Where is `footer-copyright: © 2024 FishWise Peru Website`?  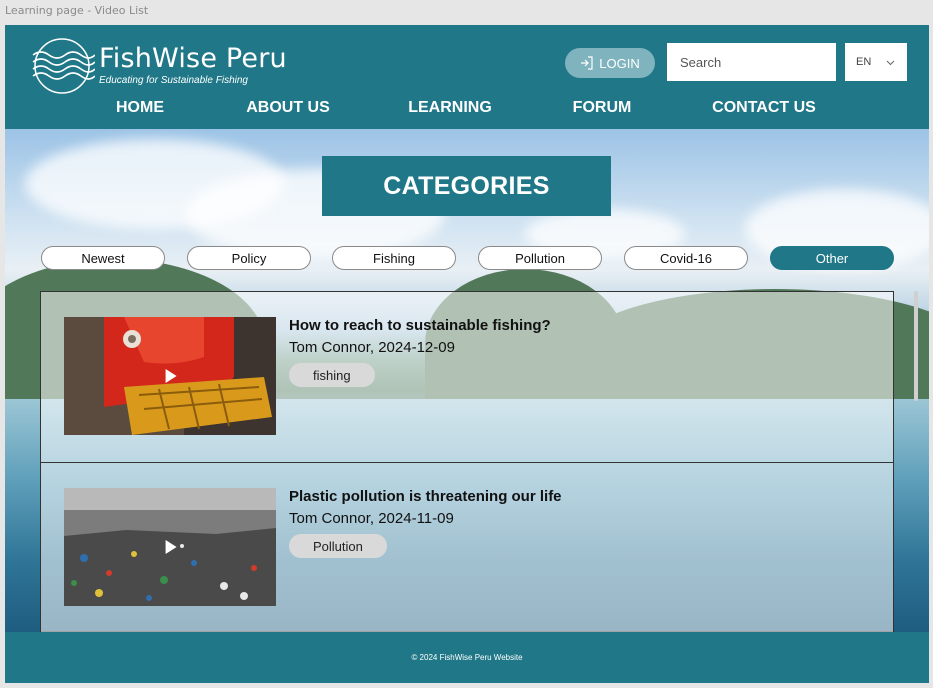 footer-copyright: © 2024 FishWise Peru Website is located at coordinates (467, 657).